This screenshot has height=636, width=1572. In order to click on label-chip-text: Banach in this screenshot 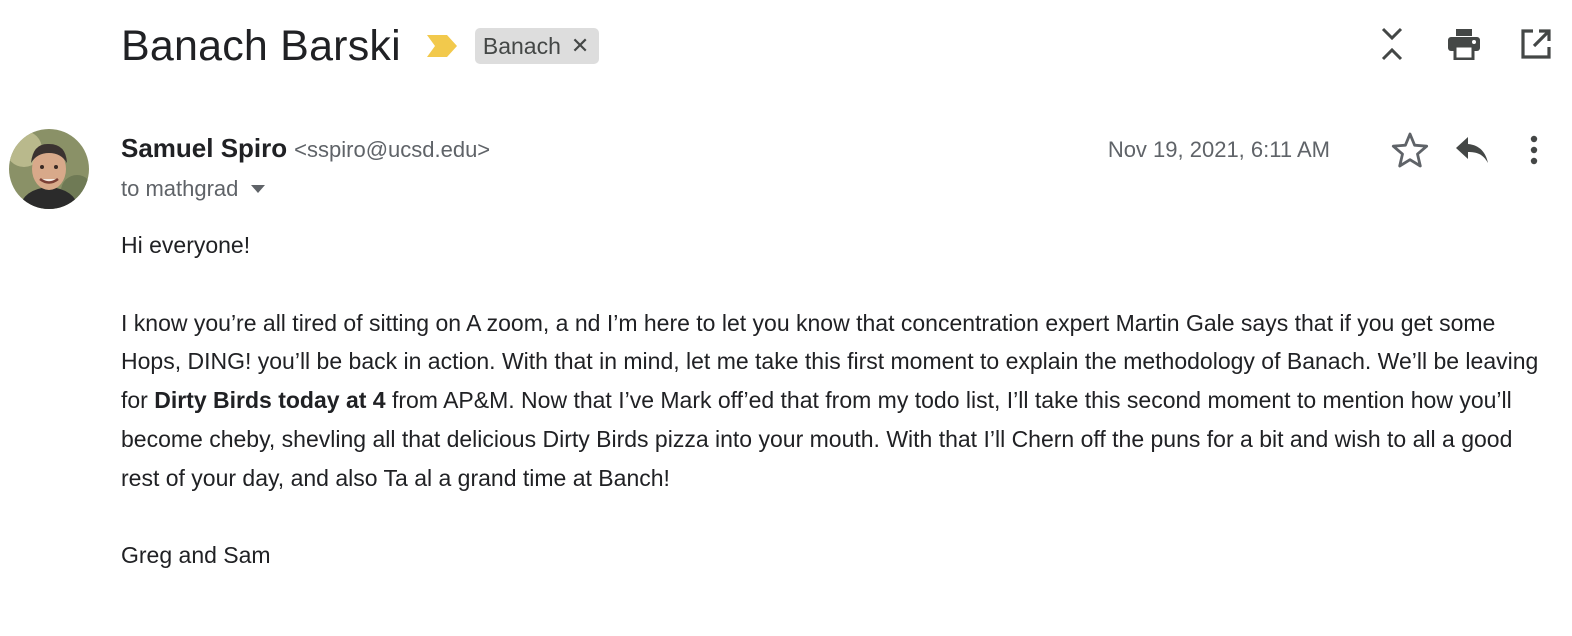, I will do `click(521, 45)`.